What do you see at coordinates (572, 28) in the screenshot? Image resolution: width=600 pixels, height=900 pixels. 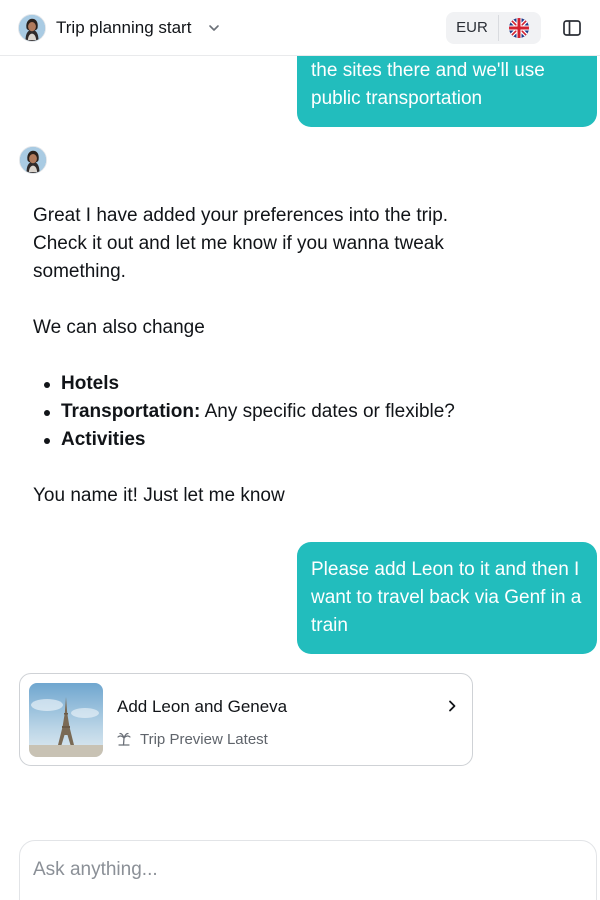 I see `sidebar-toggle-icon` at bounding box center [572, 28].